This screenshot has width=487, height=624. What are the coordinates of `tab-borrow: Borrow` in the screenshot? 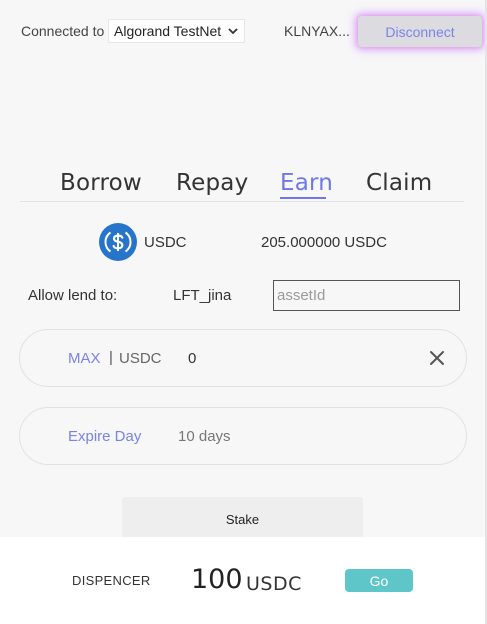 It's located at (101, 183).